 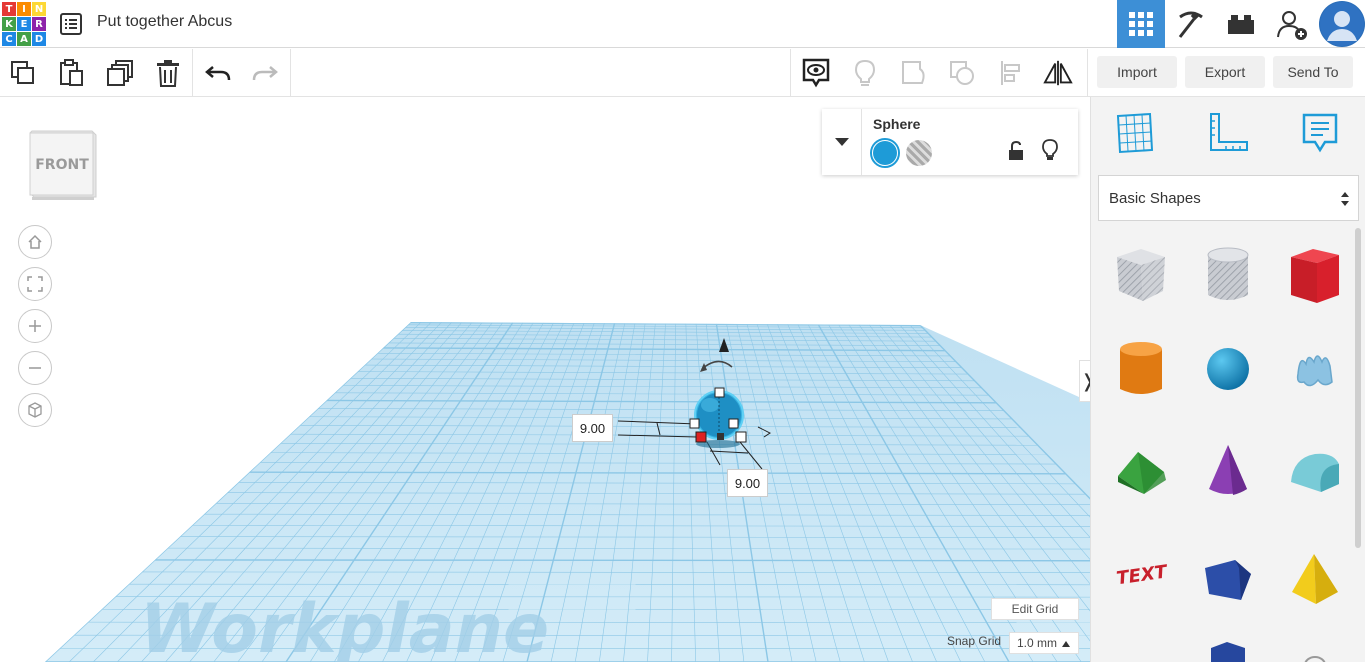 I want to click on minus-icon, so click(x=35, y=368).